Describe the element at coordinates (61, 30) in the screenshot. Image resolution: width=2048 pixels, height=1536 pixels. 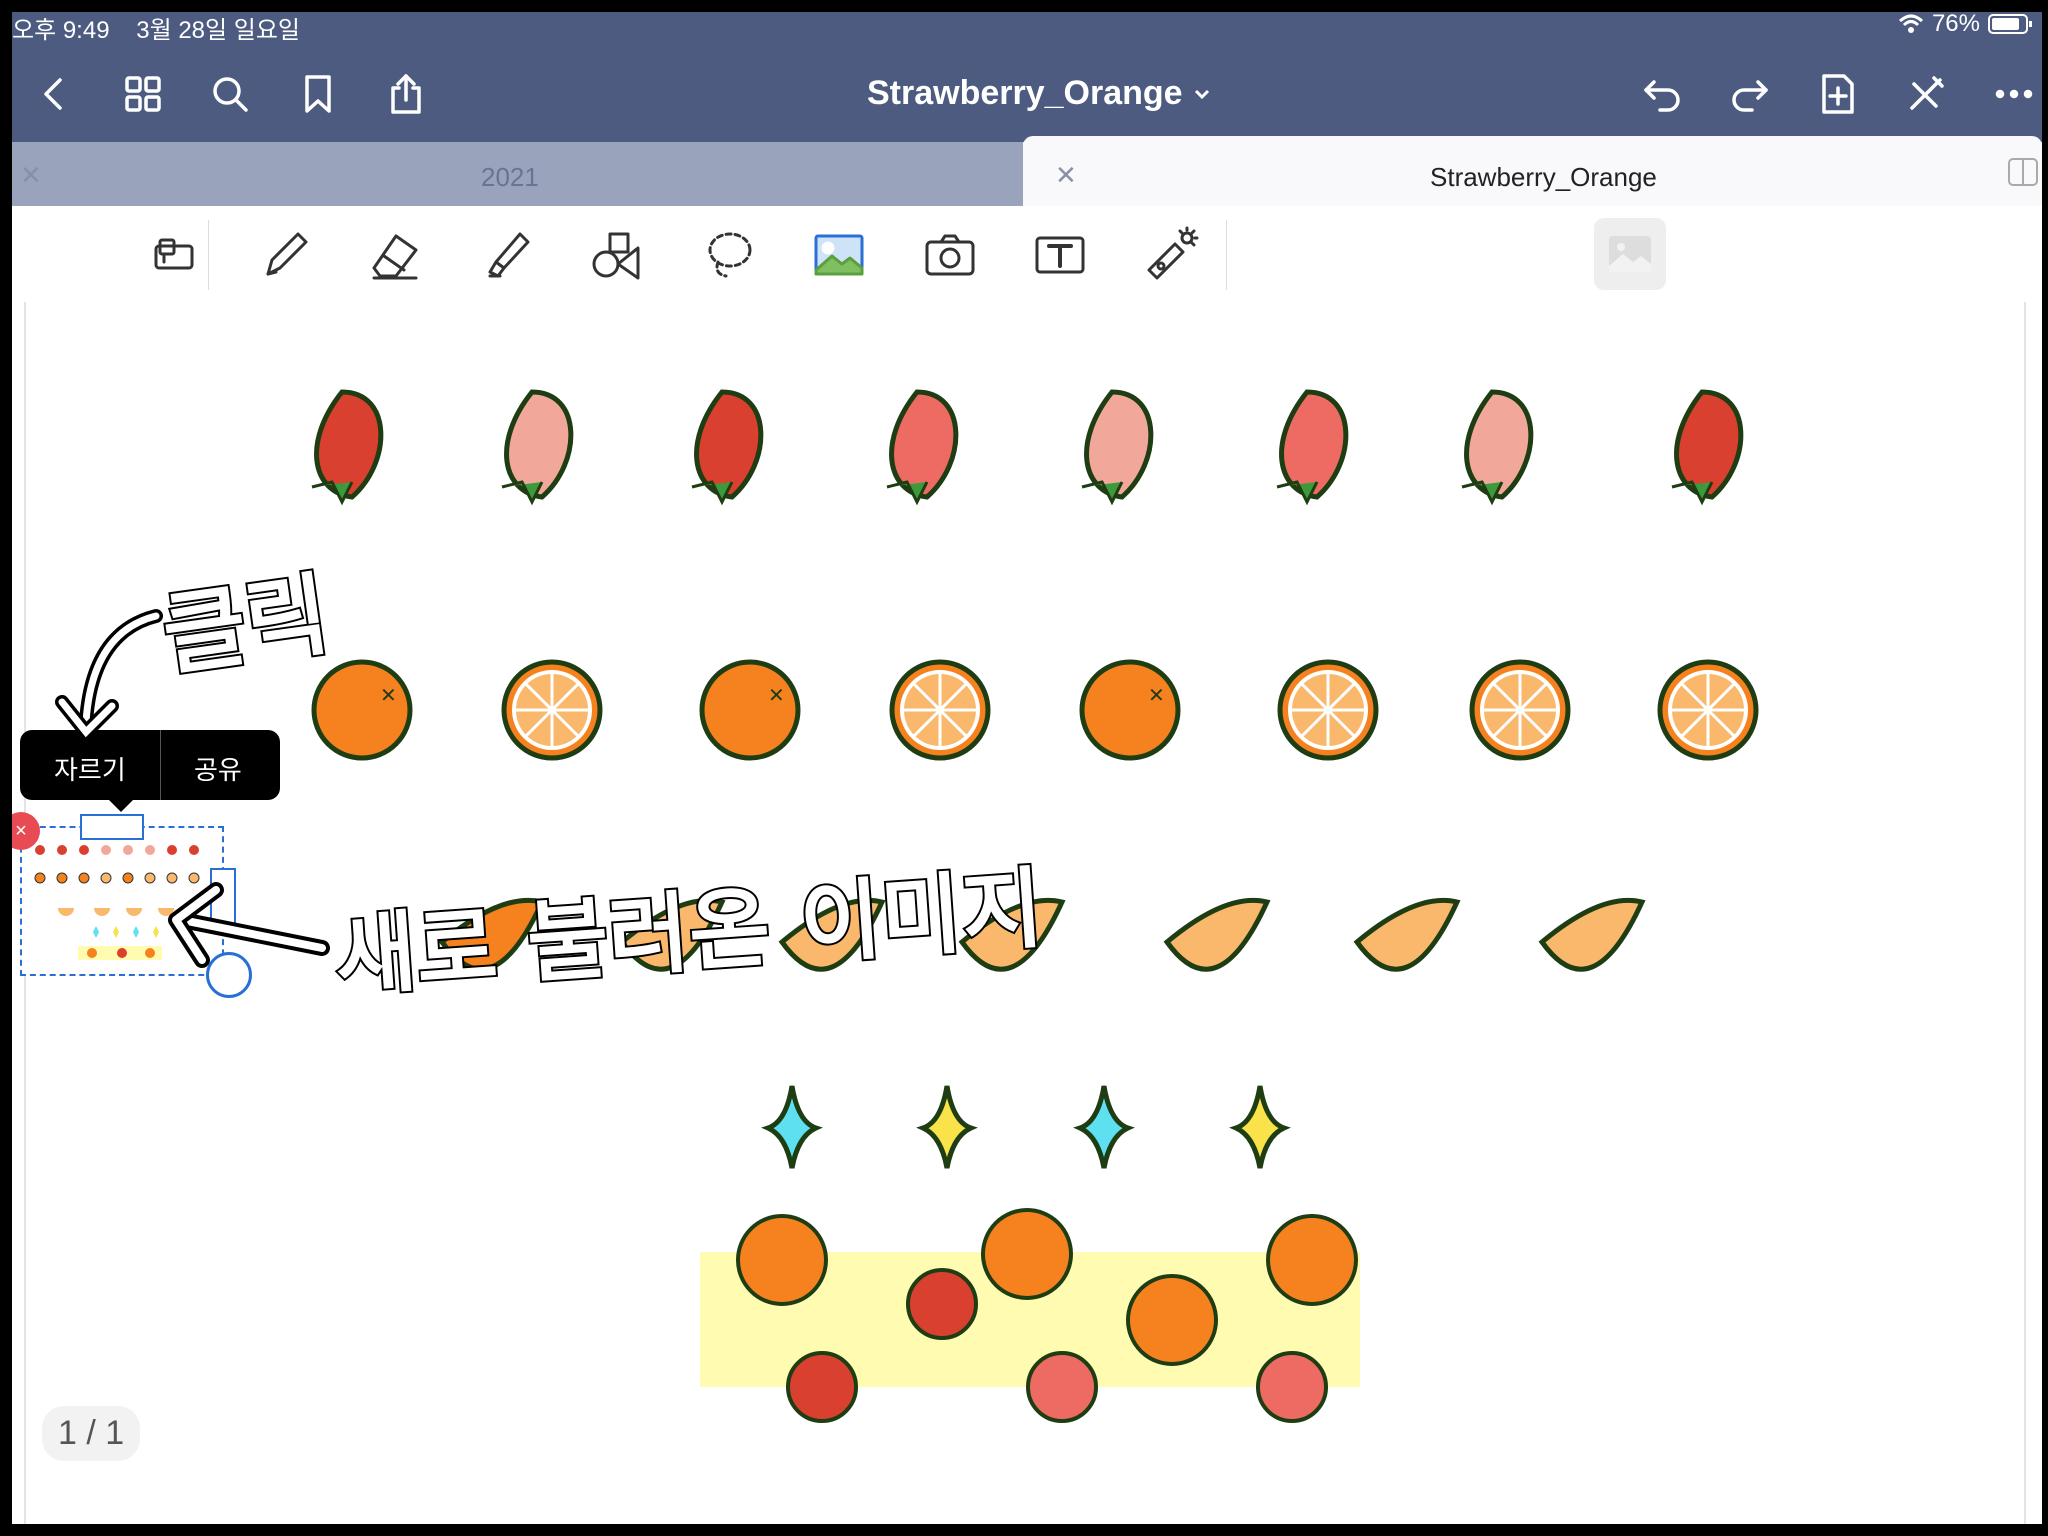
I see `status-time: 오후 9:49` at that location.